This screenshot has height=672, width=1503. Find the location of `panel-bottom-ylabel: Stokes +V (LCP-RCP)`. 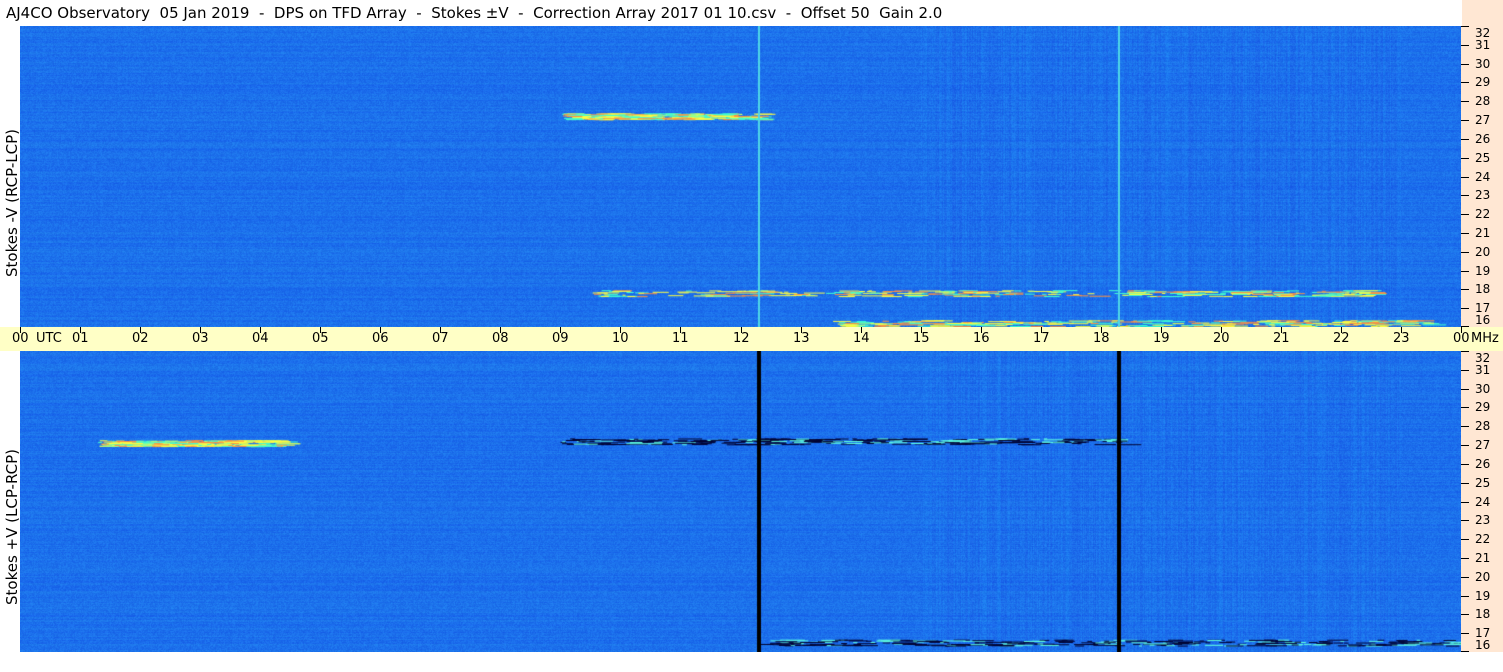

panel-bottom-ylabel: Stokes +V (LCP-RCP) is located at coordinates (12, 527).